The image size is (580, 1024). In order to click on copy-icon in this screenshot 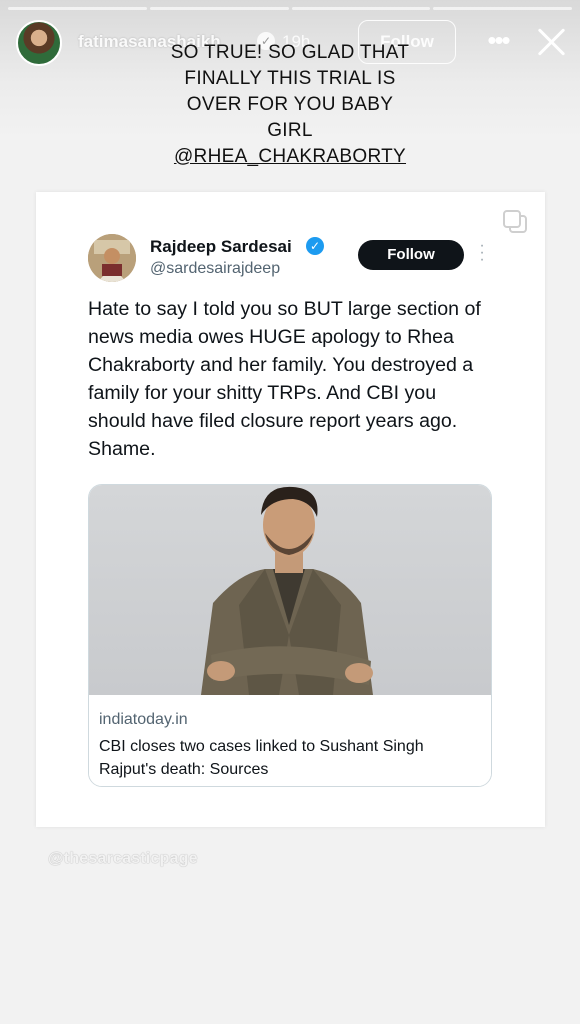, I will do `click(516, 222)`.